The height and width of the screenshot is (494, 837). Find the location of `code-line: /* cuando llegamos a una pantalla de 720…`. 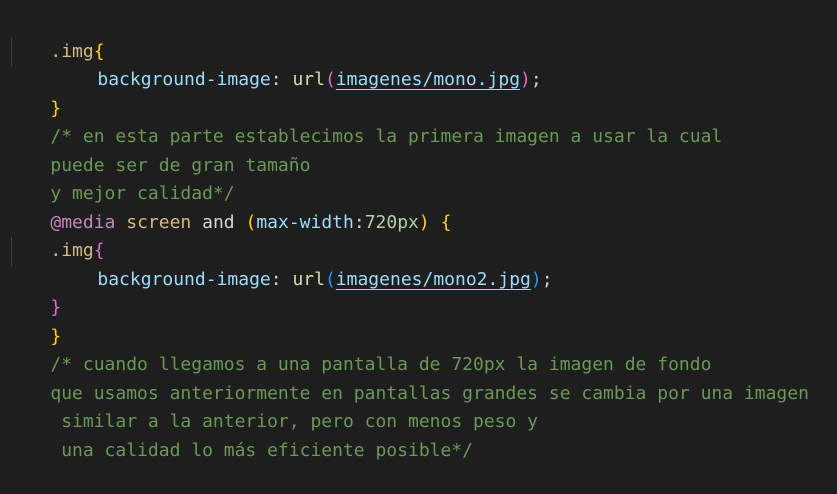

code-line: /* cuando llegamos a una pantalla de 720… is located at coordinates (418, 349).